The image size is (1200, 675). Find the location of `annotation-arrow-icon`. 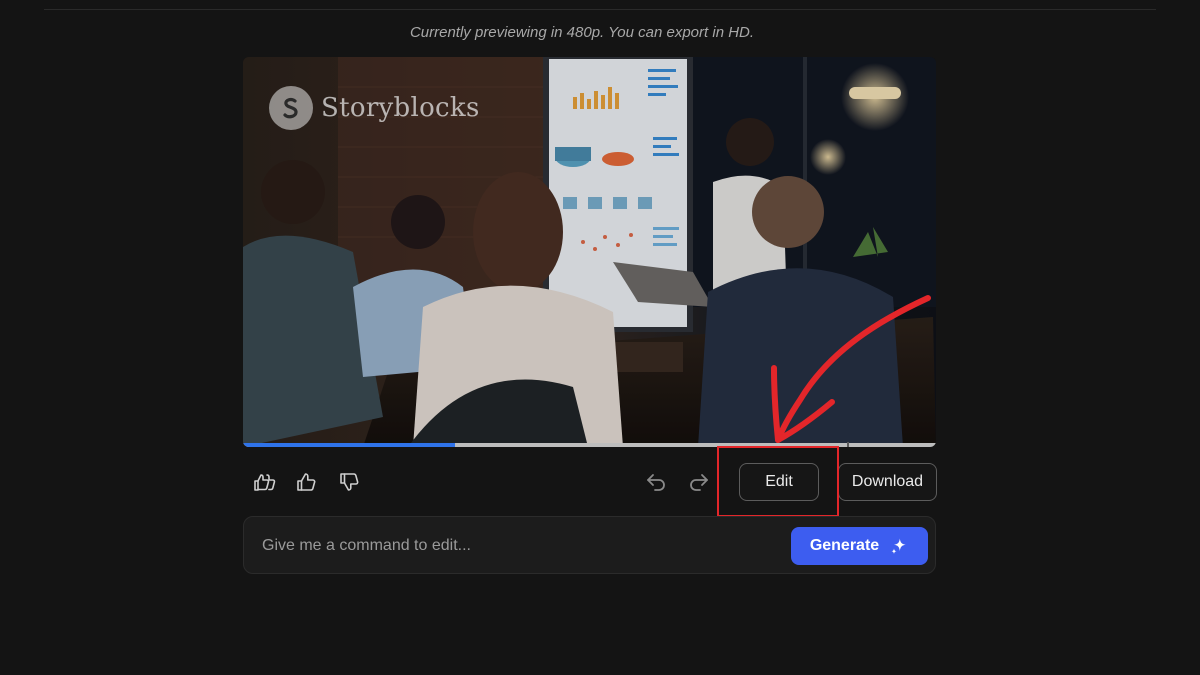

annotation-arrow-icon is located at coordinates (851, 369).